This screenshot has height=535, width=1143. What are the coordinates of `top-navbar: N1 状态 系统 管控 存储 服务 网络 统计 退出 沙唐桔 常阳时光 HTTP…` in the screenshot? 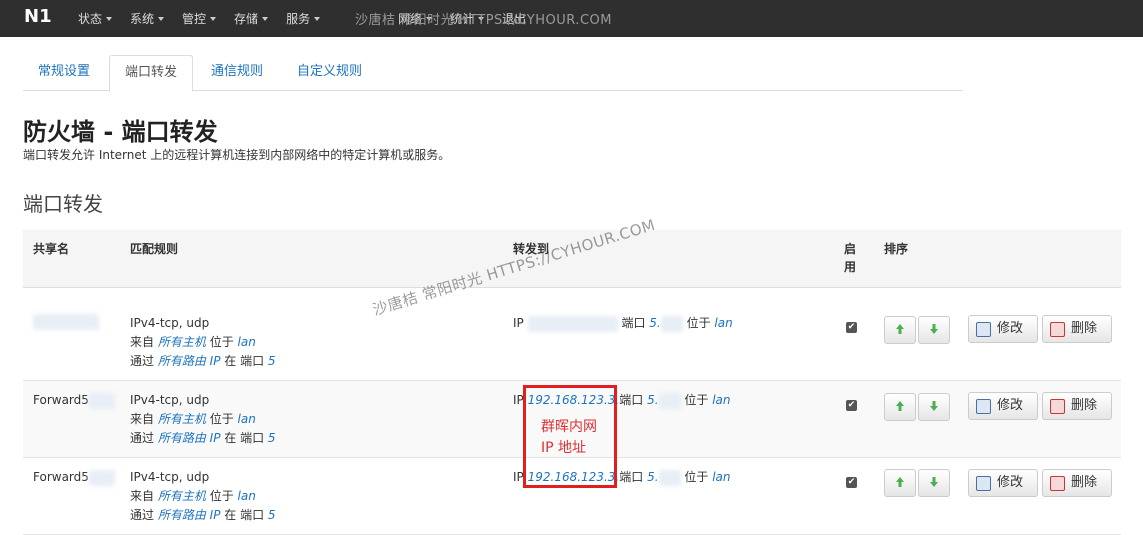 It's located at (571, 18).